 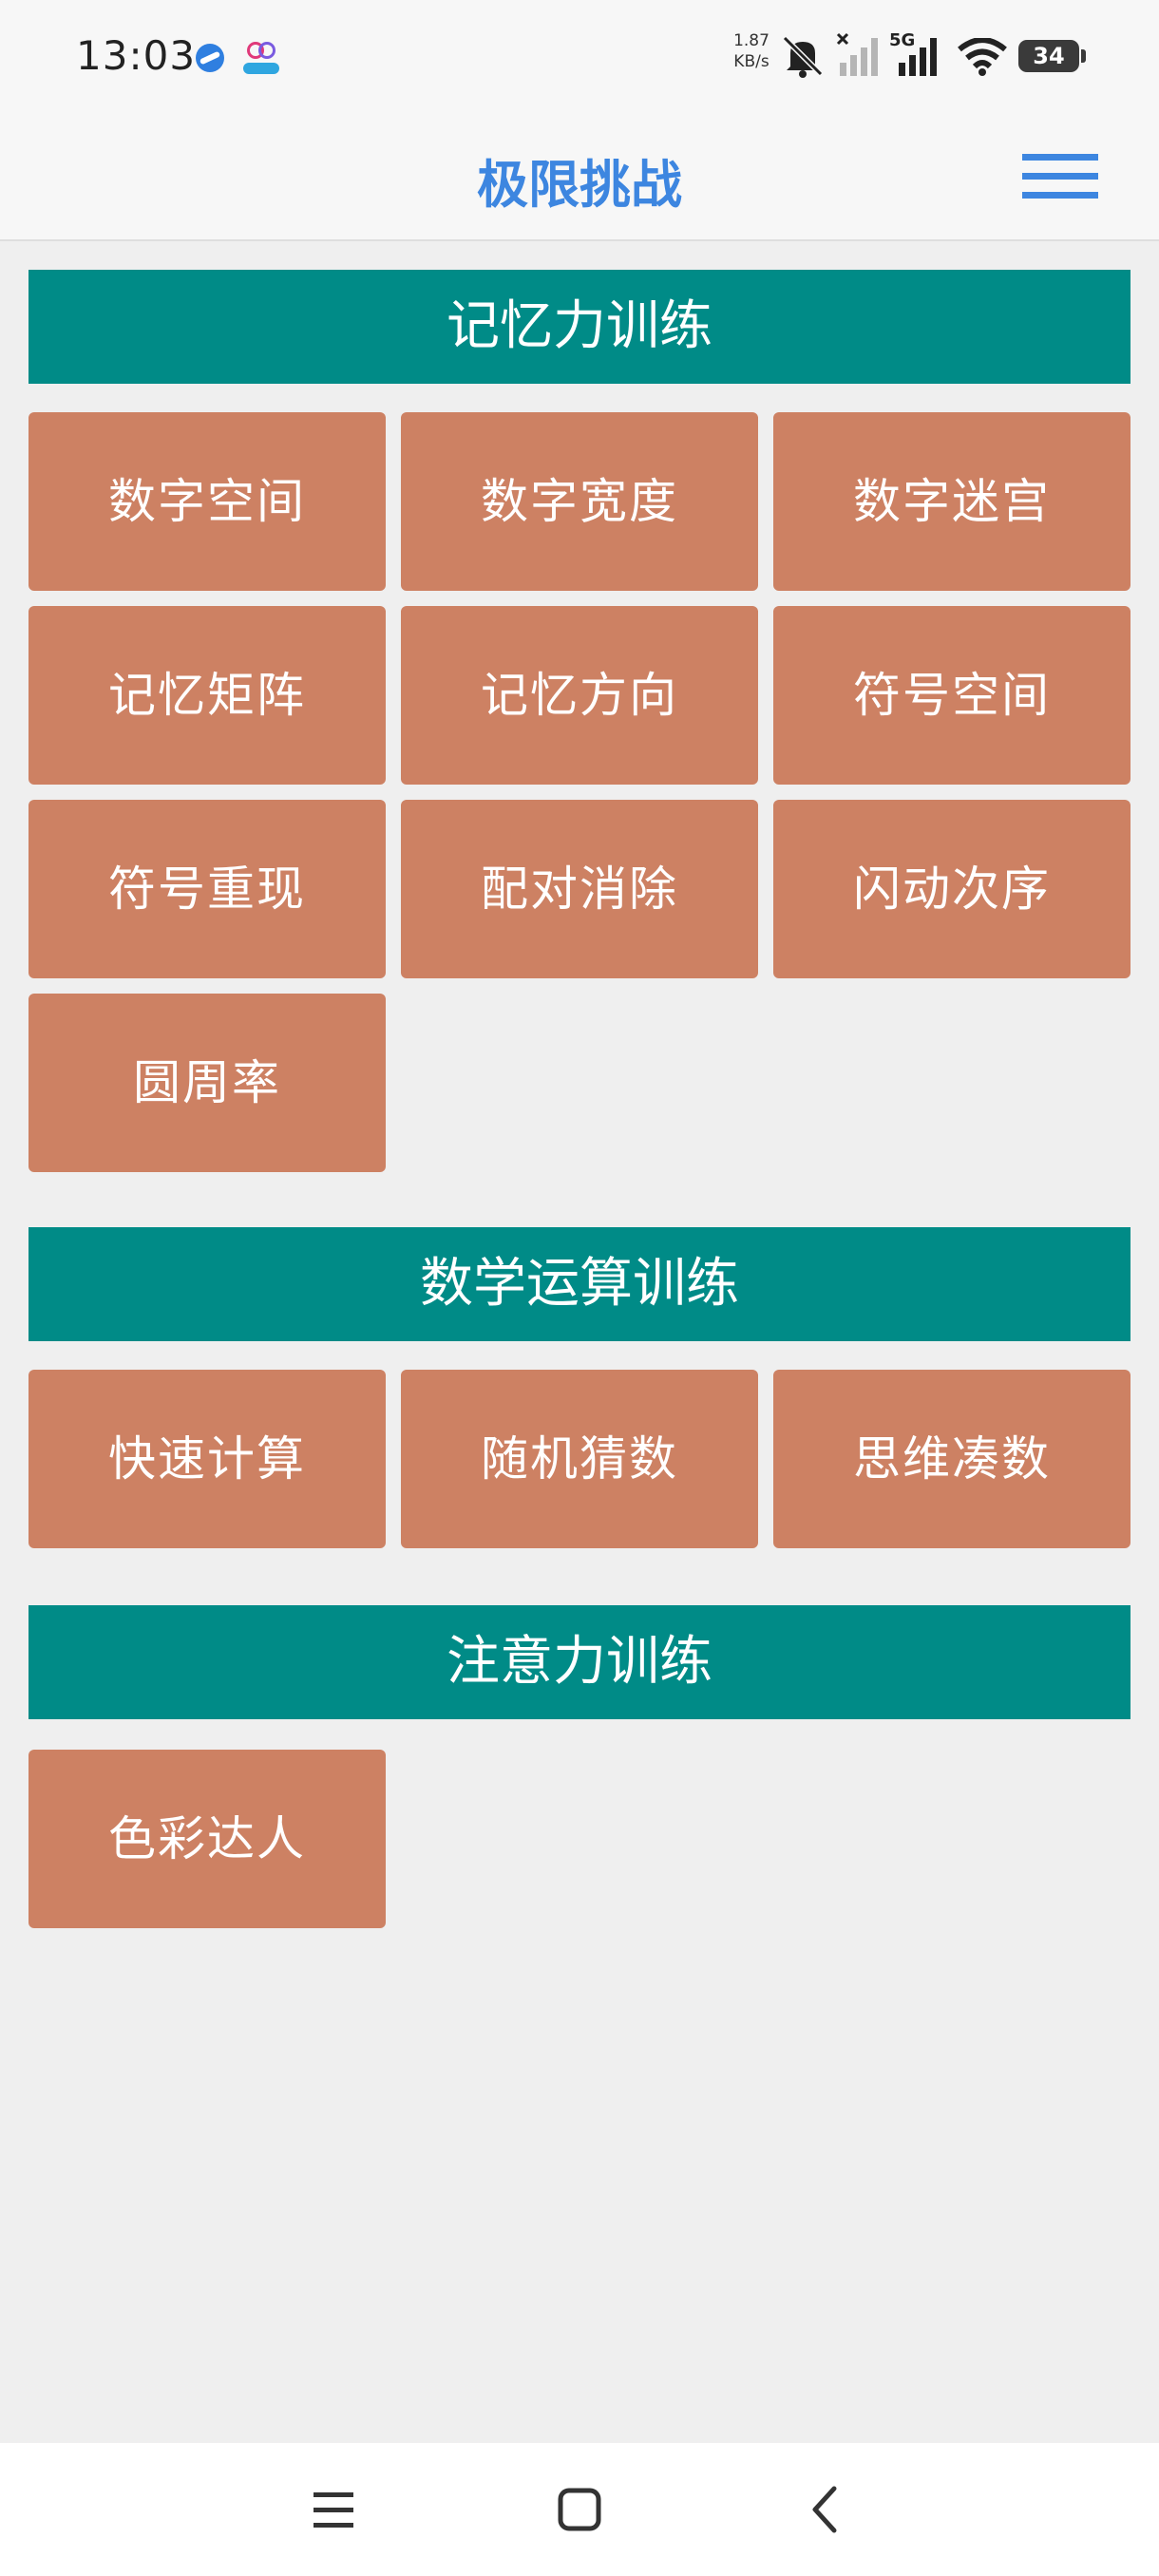 What do you see at coordinates (902, 40) in the screenshot?
I see `network-type-label: 5G` at bounding box center [902, 40].